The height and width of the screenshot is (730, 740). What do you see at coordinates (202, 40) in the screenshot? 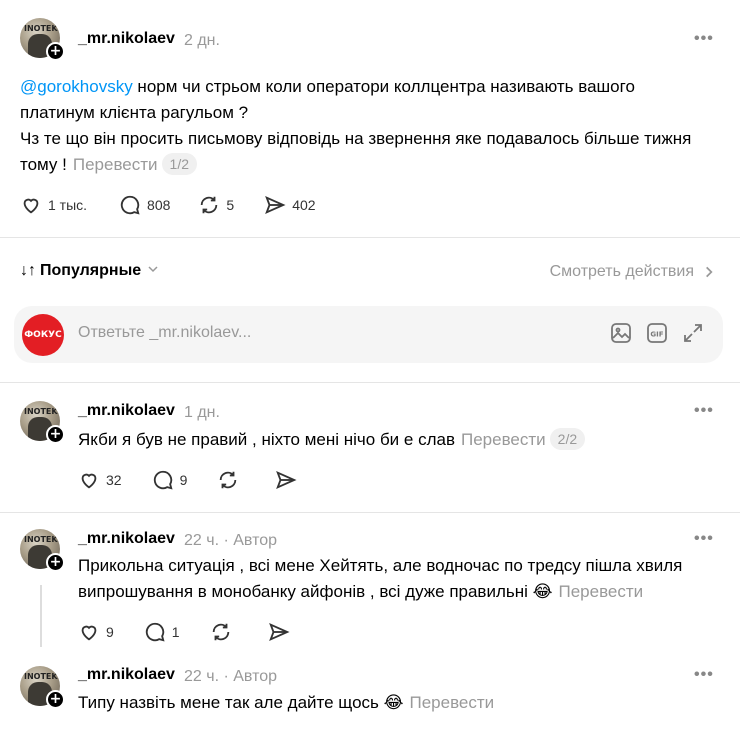
I see `post-time: 2 дн.` at bounding box center [202, 40].